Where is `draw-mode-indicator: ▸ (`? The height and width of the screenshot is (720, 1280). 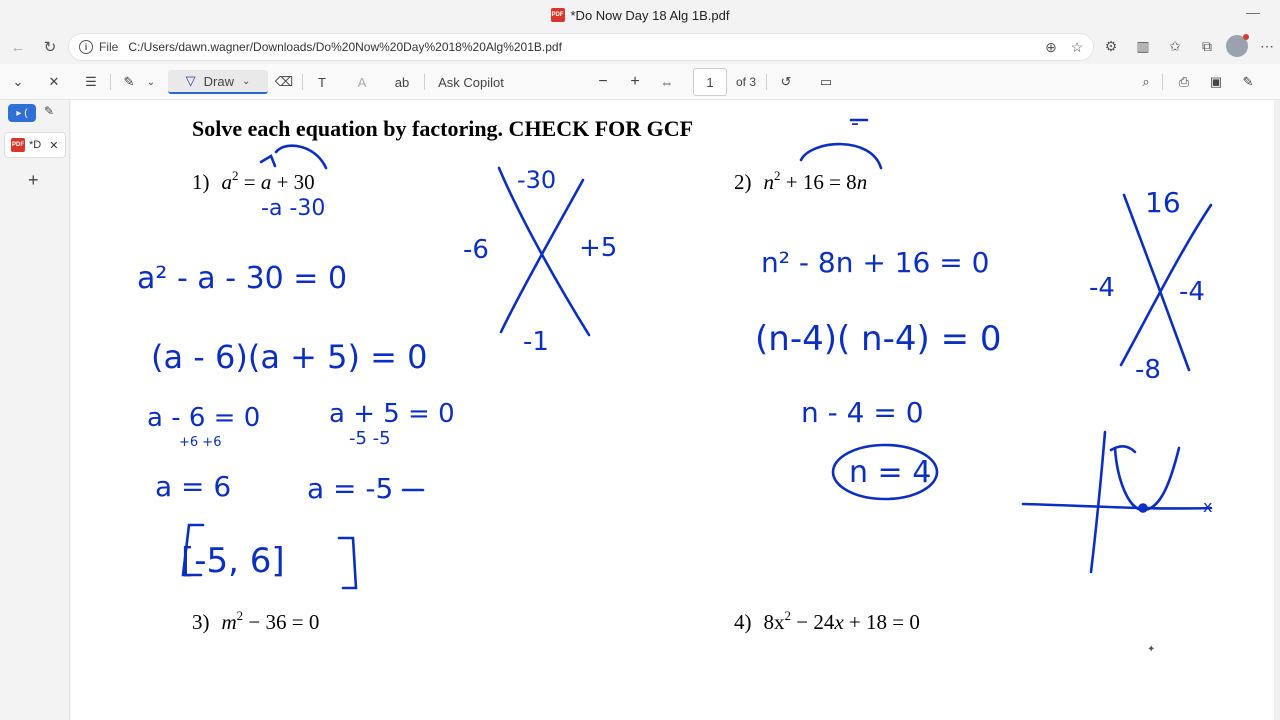
draw-mode-indicator: ▸ ( is located at coordinates (22, 113).